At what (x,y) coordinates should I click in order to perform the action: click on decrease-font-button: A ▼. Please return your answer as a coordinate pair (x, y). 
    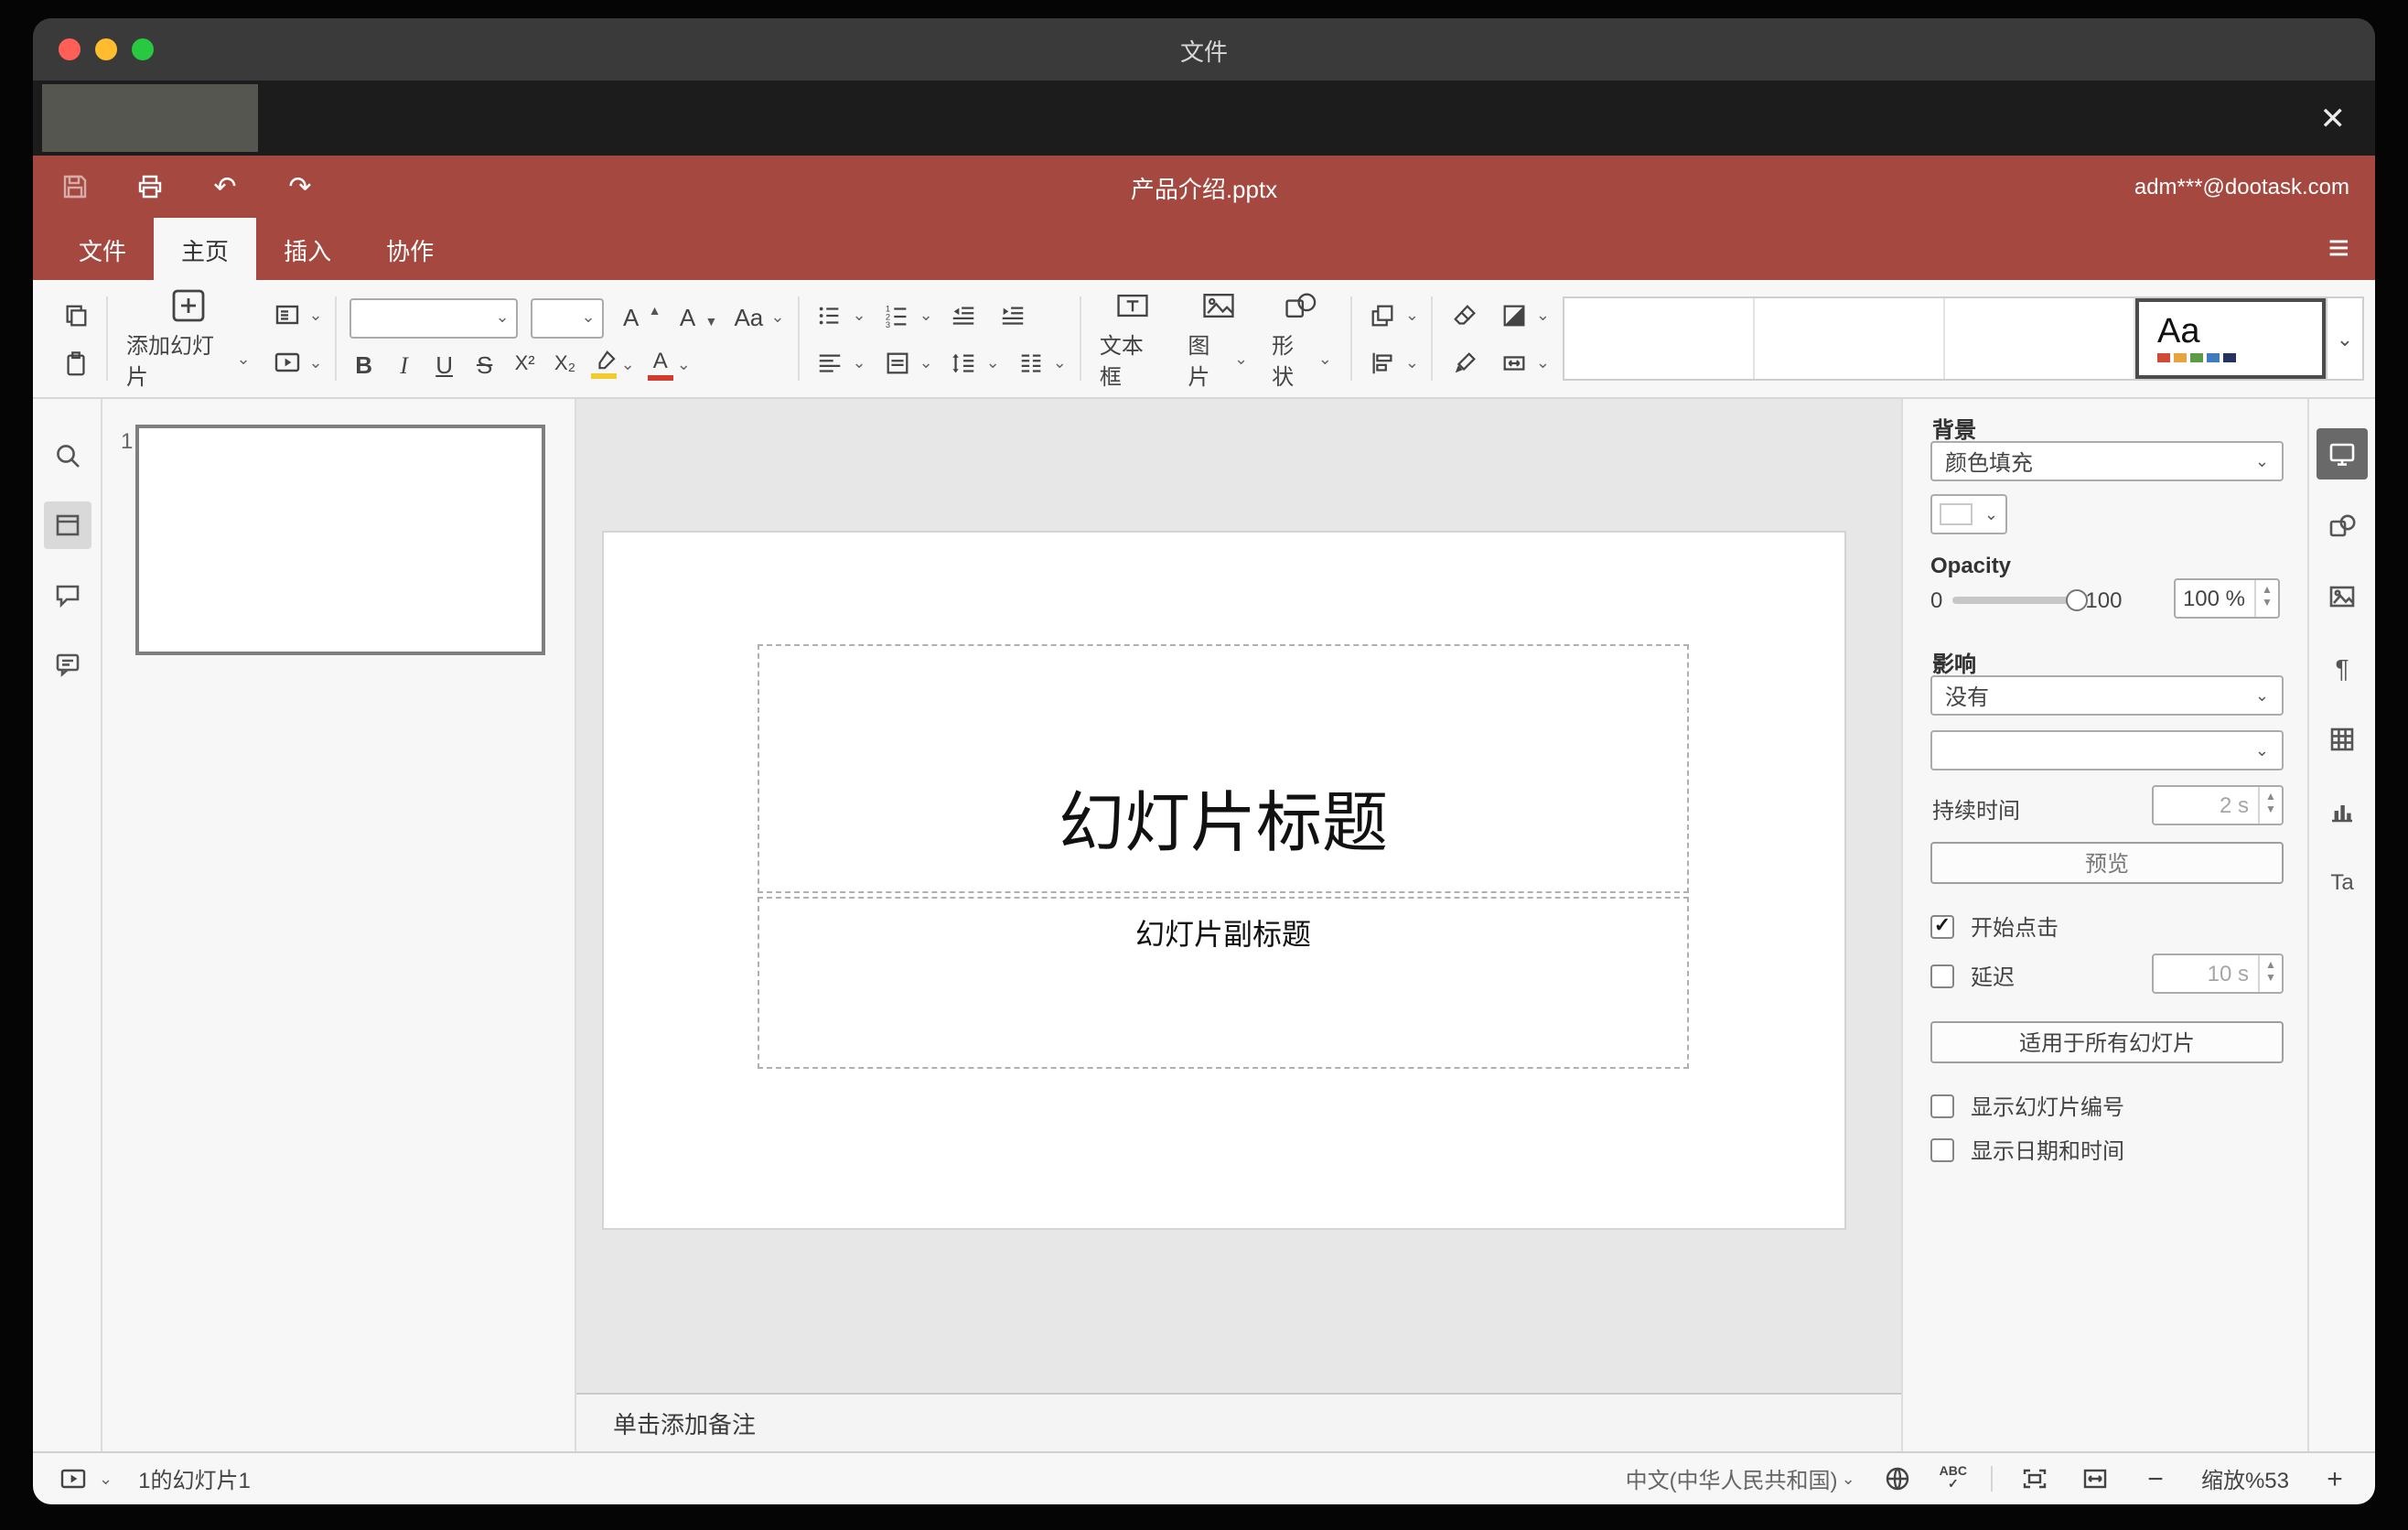
    Looking at the image, I should click on (696, 317).